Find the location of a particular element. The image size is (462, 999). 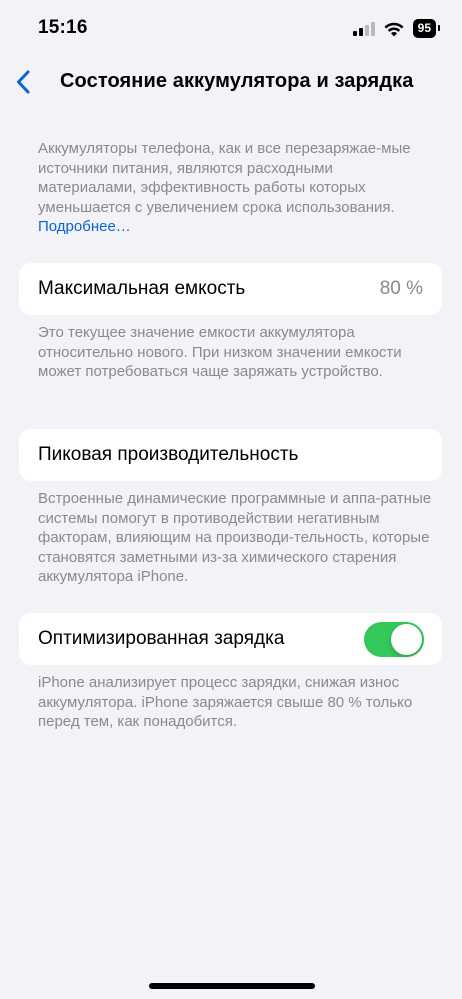

status-indicators: 95 is located at coordinates (396, 28).